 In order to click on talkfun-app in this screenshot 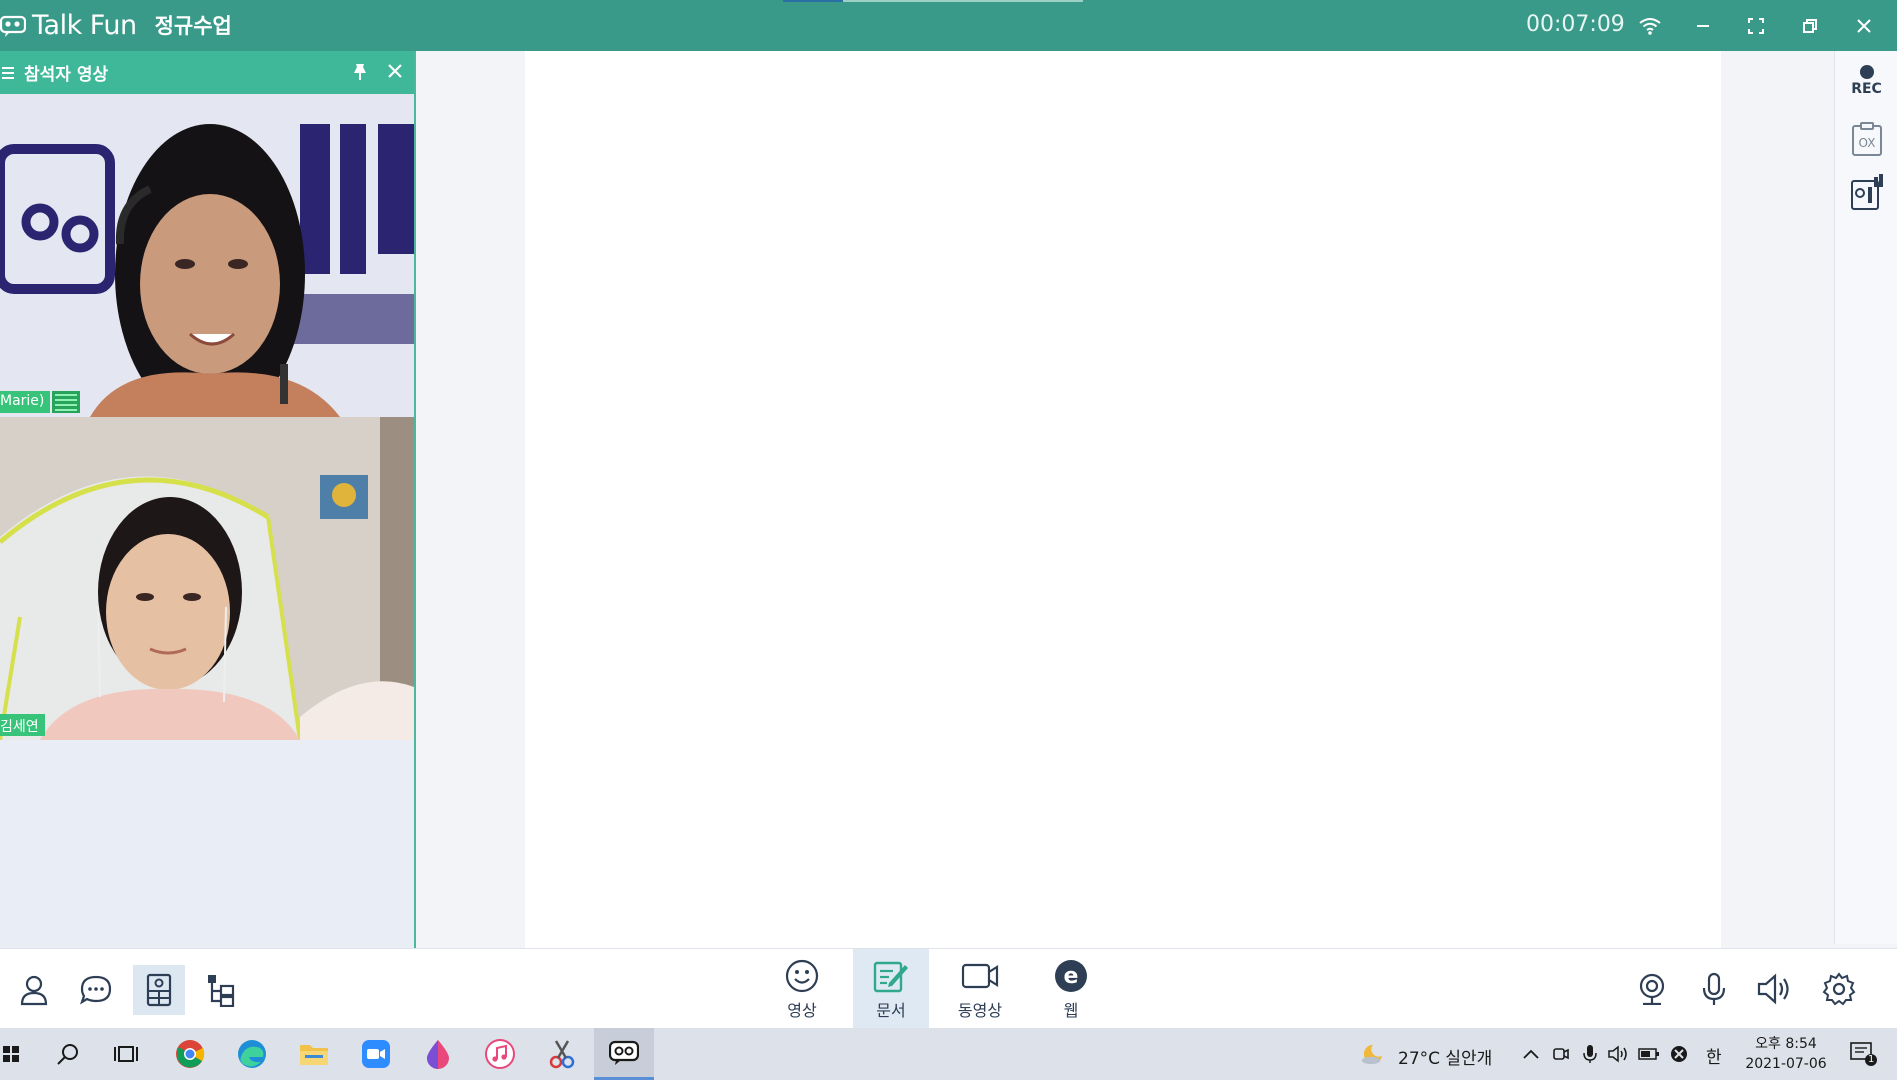, I will do `click(624, 1054)`.